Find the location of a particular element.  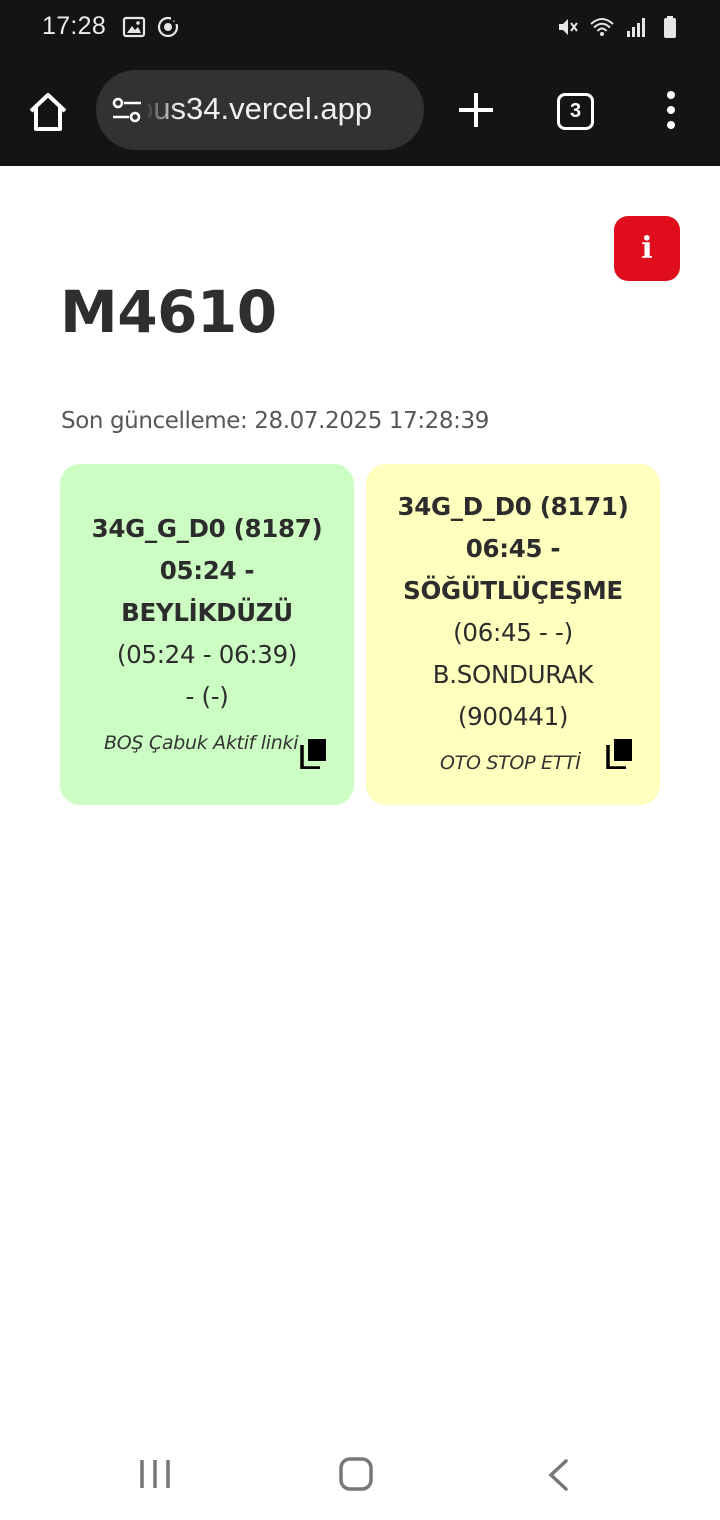

card-destination: SÖĞÜTLÜÇEŞME is located at coordinates (513, 590).